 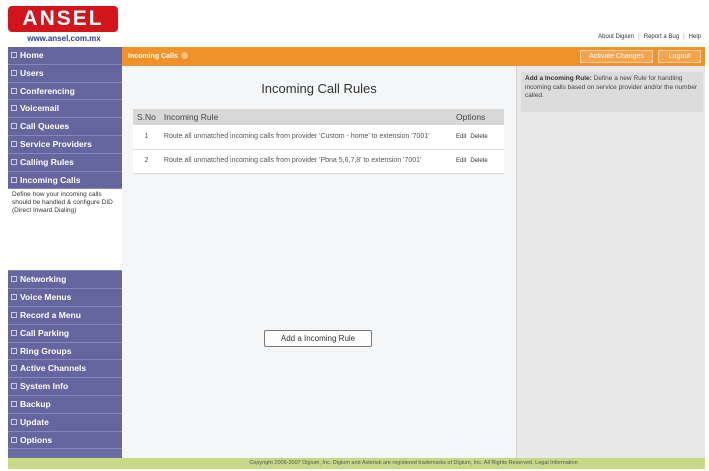 What do you see at coordinates (413, 56) in the screenshot?
I see `section-header-bar: Incoming Calls Activate Changes Logout` at bounding box center [413, 56].